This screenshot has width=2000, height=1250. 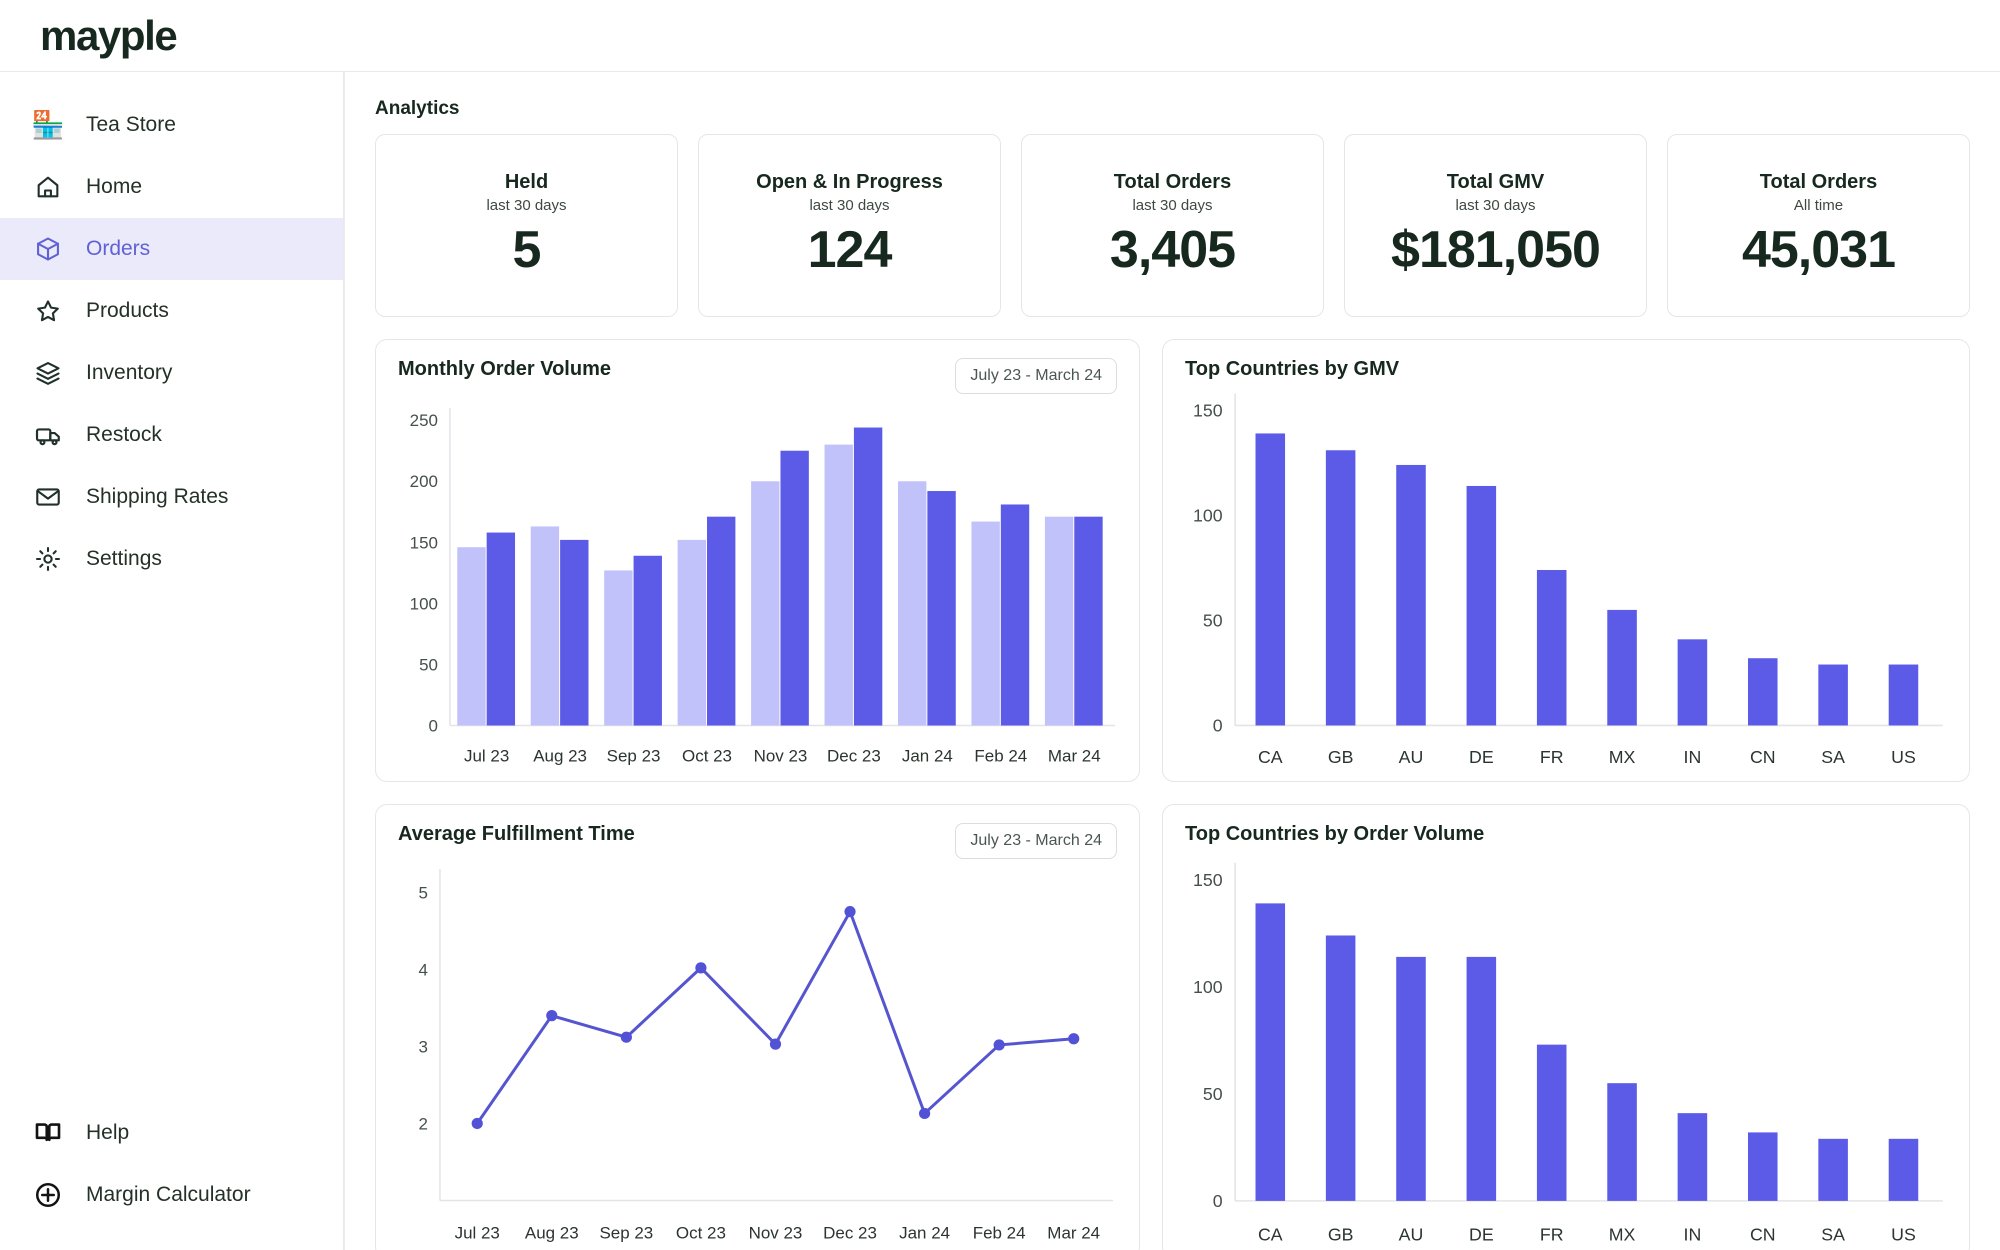 I want to click on kpi-card-held: Held last 30 days 5, so click(x=526, y=225).